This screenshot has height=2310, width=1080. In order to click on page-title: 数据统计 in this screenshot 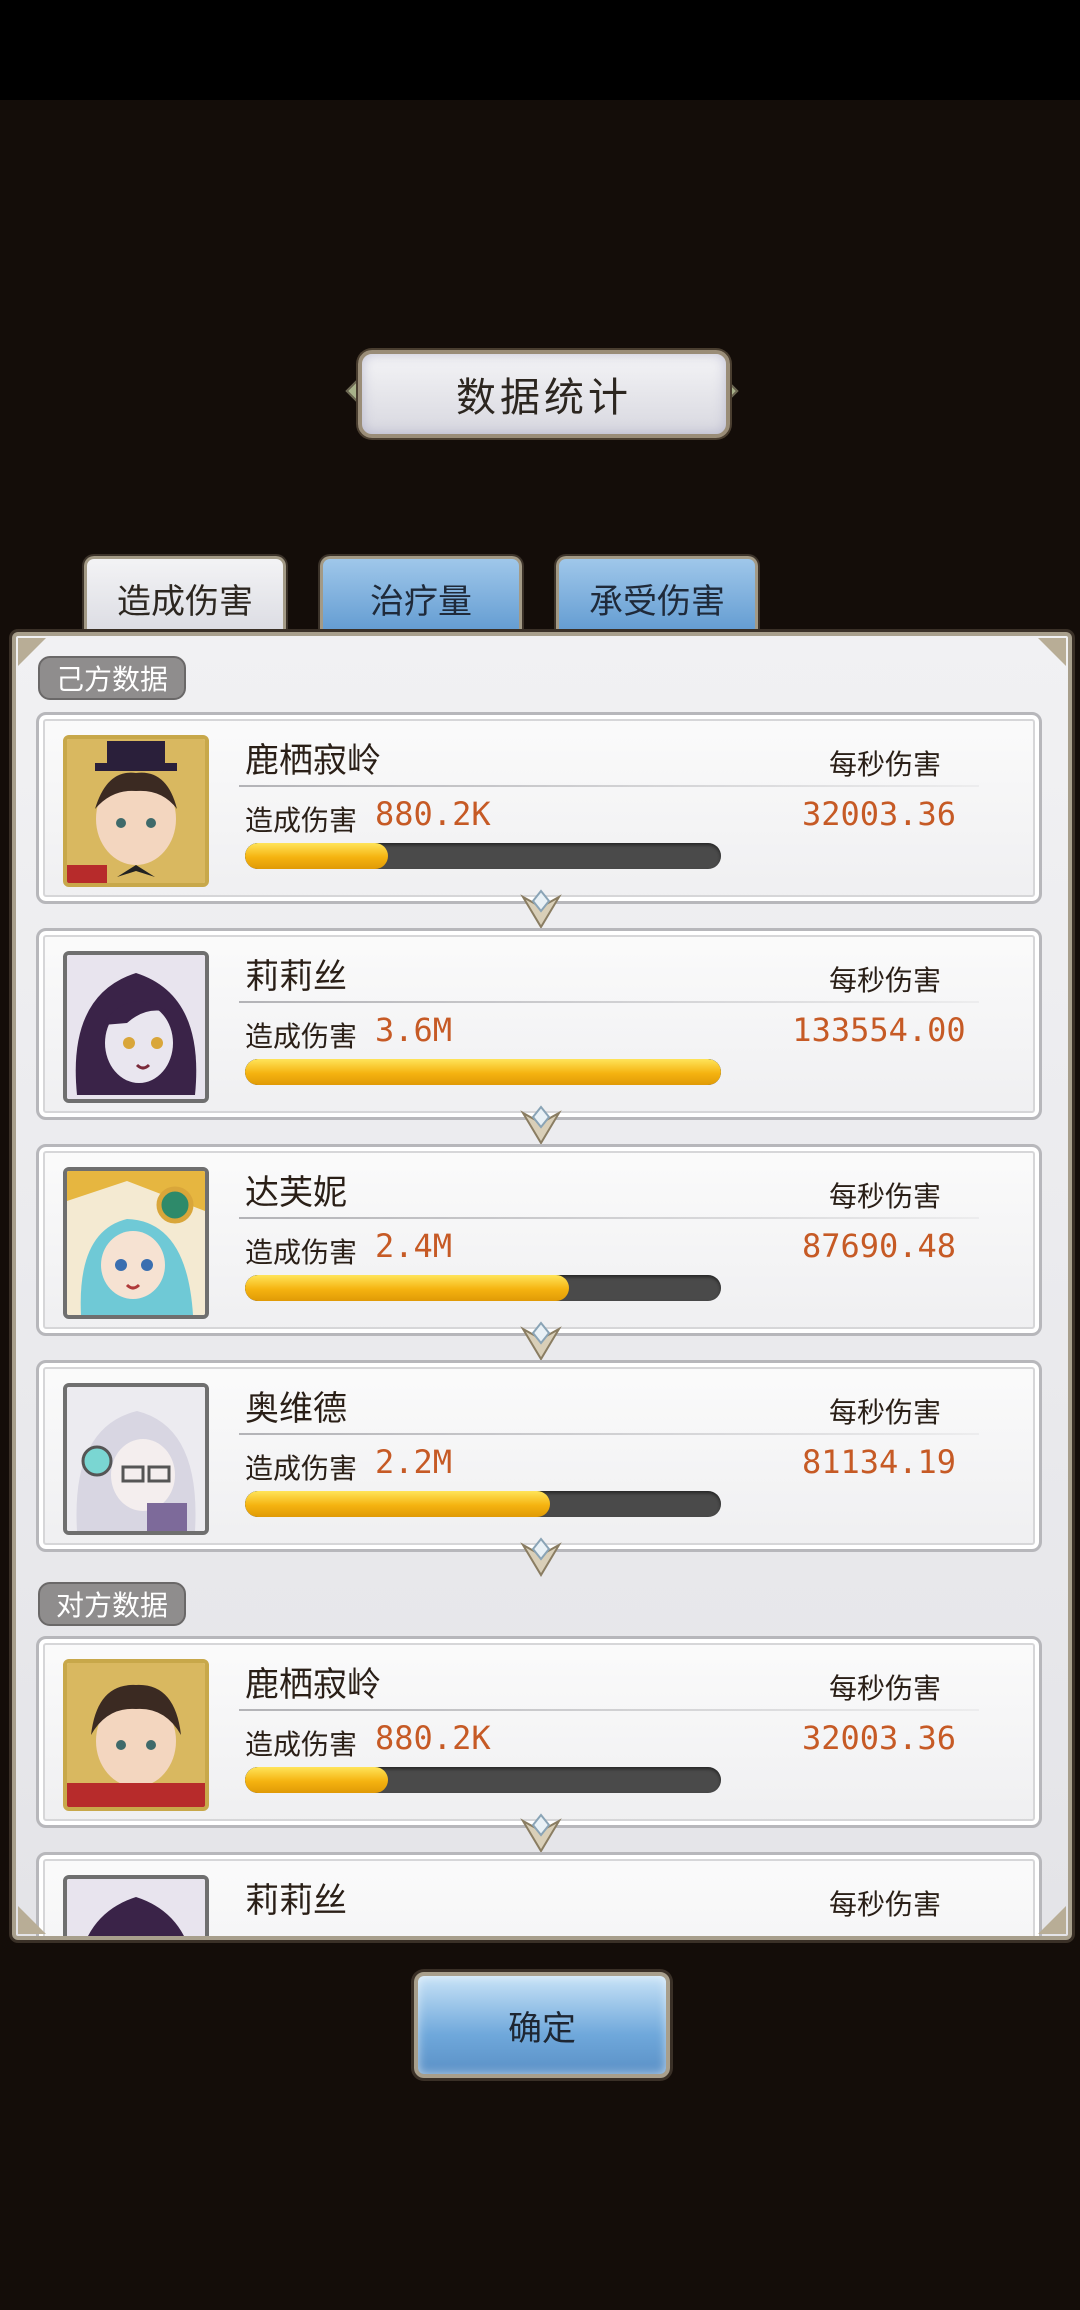, I will do `click(544, 394)`.